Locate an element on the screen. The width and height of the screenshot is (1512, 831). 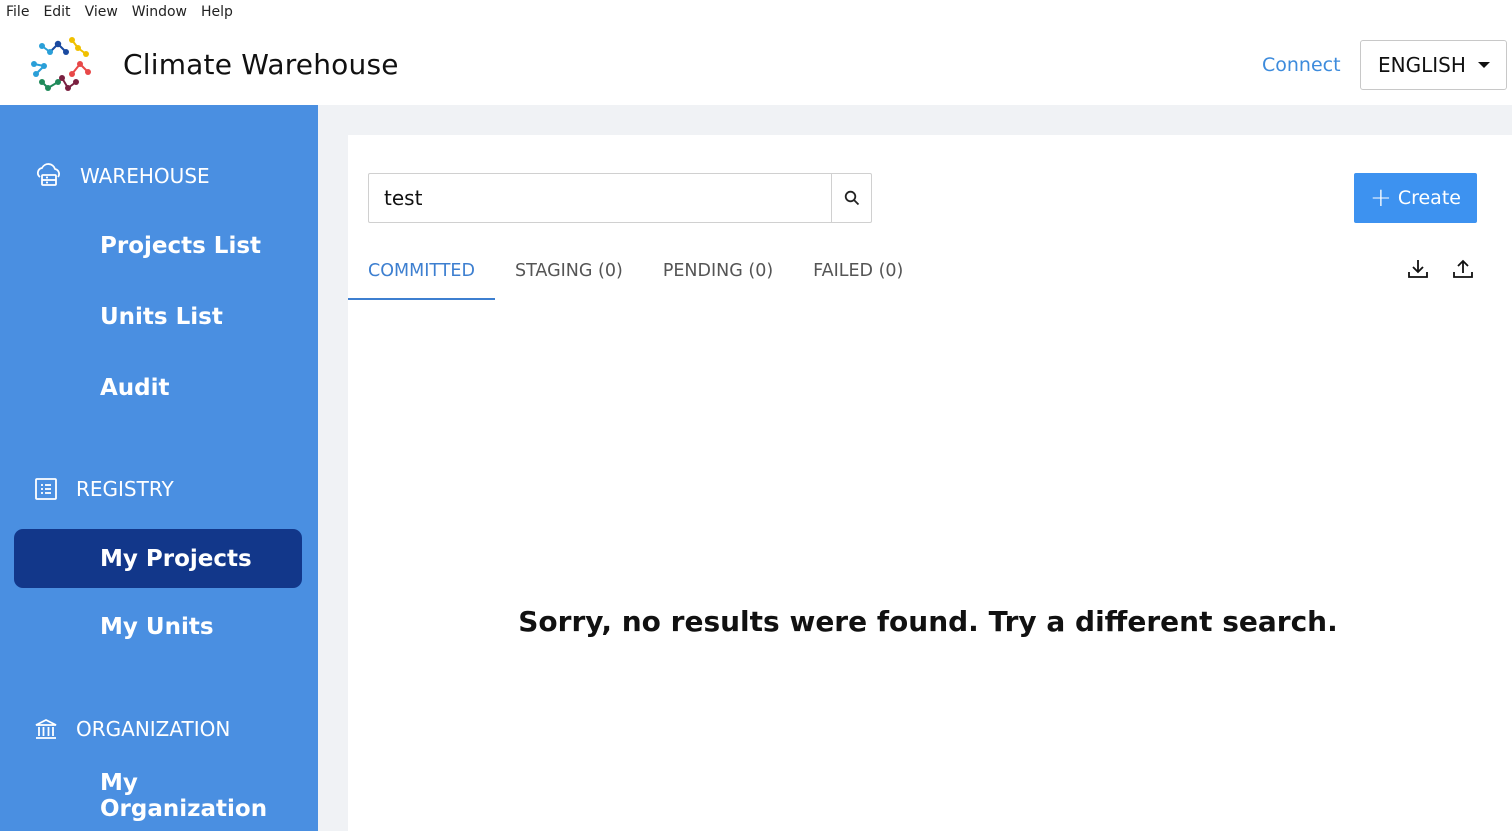
sidebar-item-units-list: Units List is located at coordinates (158, 316).